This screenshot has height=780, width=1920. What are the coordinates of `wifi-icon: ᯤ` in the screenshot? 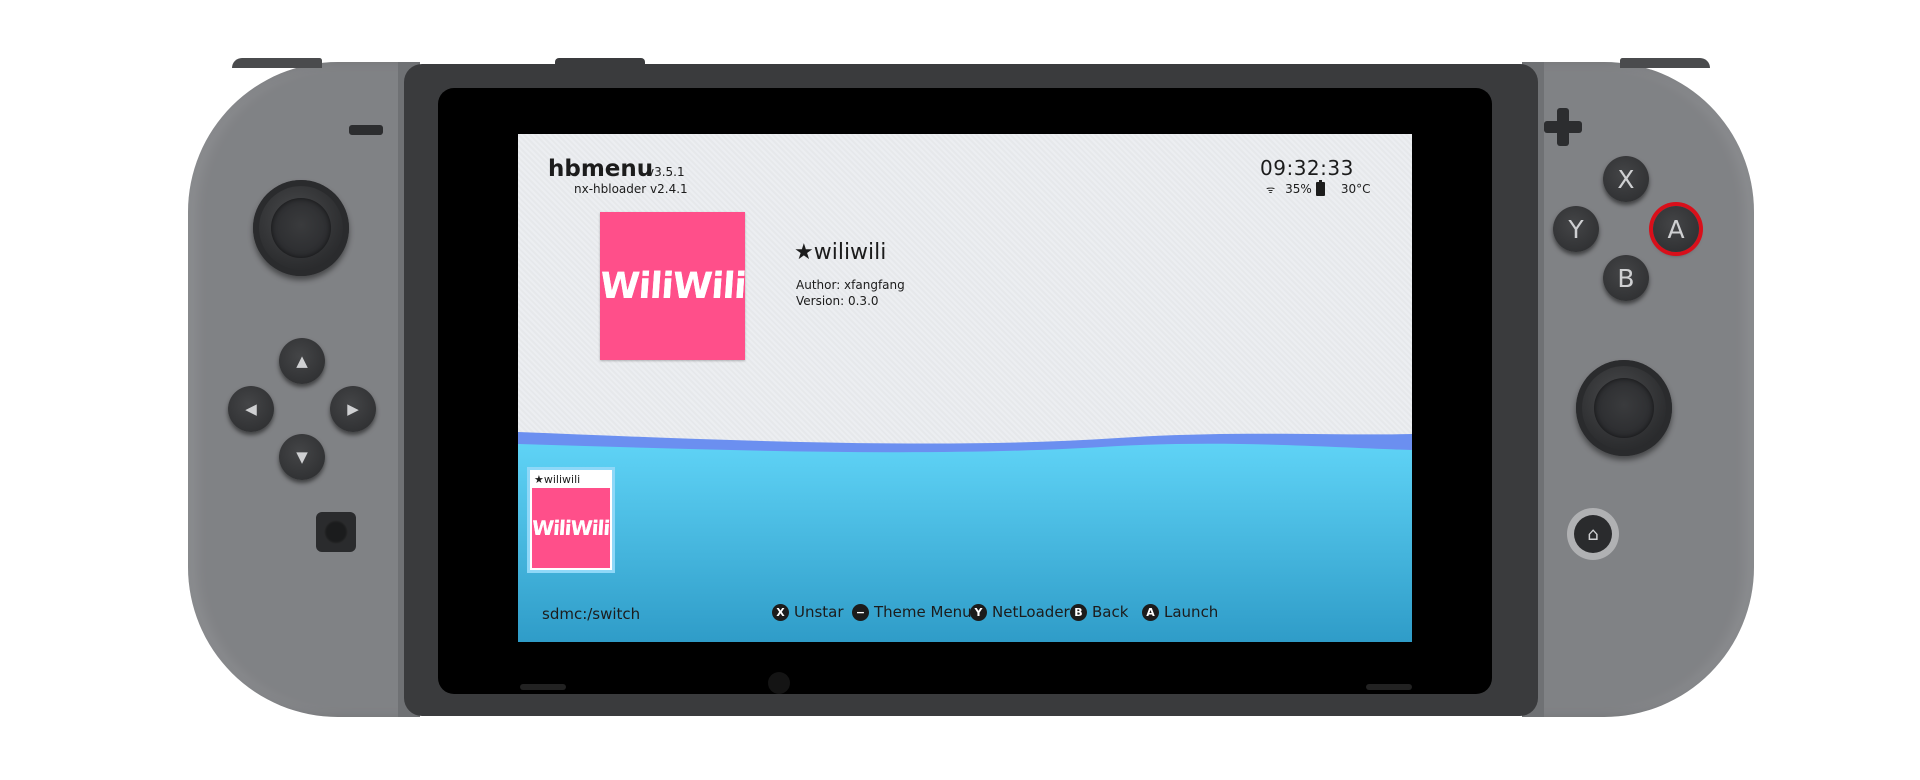 It's located at (1271, 190).